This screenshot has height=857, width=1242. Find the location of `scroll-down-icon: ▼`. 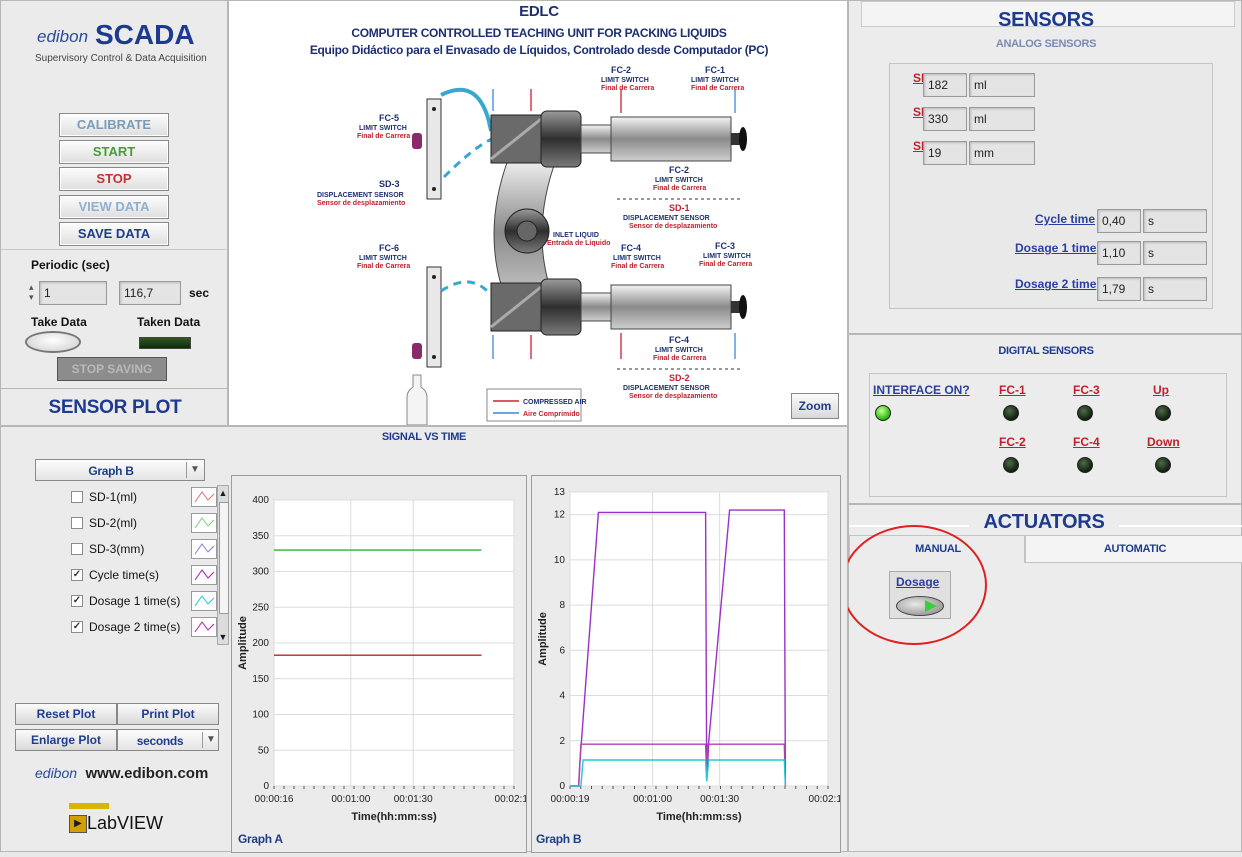

scroll-down-icon: ▼ is located at coordinates (223, 637).